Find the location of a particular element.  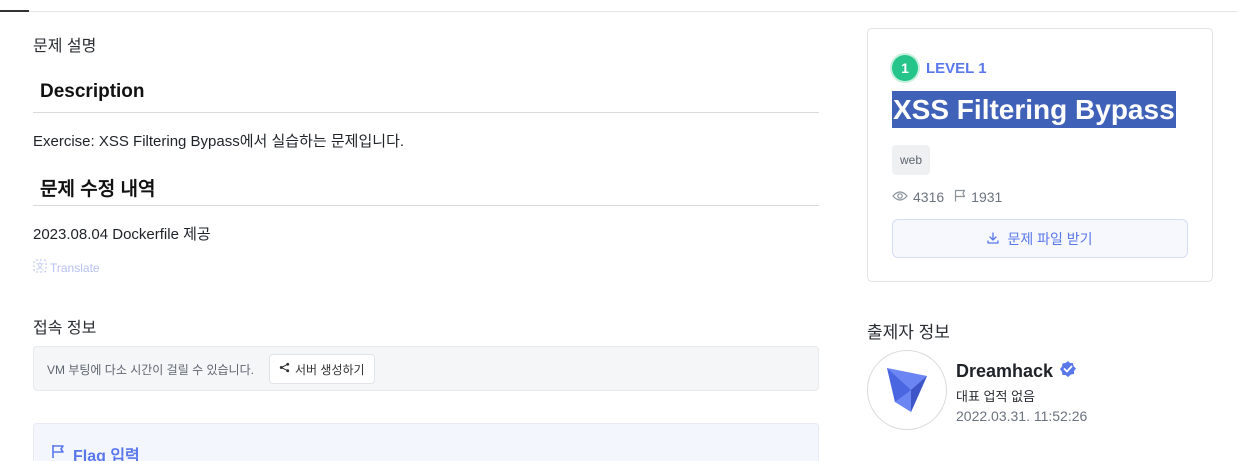

problem-section-title: 문제 설명 is located at coordinates (65, 46).